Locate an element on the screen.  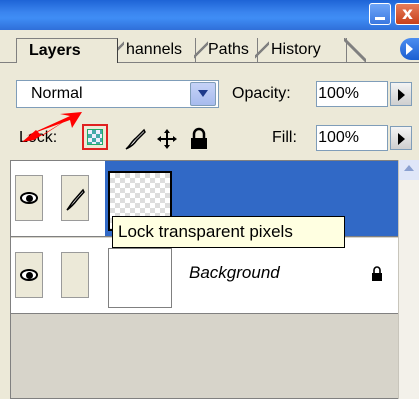
menu-arrow-icon is located at coordinates (409, 49).